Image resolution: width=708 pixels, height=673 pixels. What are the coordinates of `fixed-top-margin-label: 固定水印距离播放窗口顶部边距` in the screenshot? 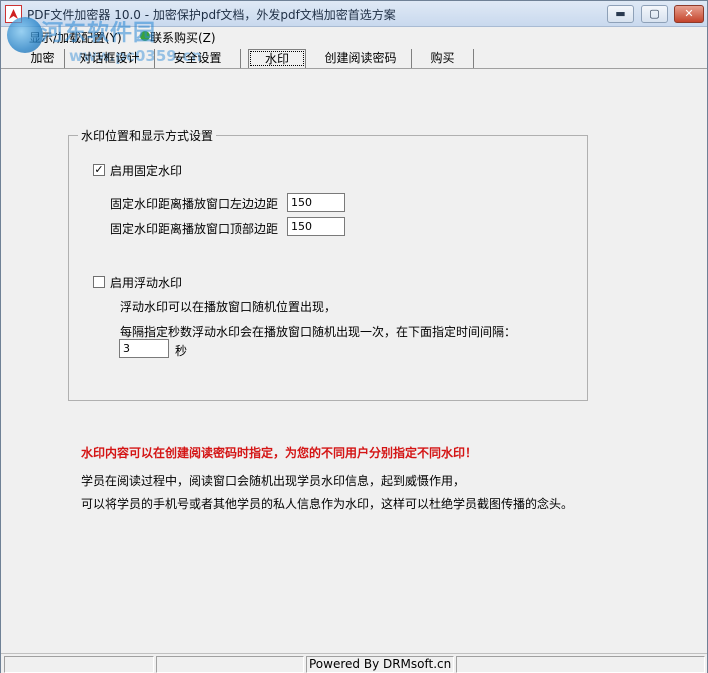 It's located at (194, 229).